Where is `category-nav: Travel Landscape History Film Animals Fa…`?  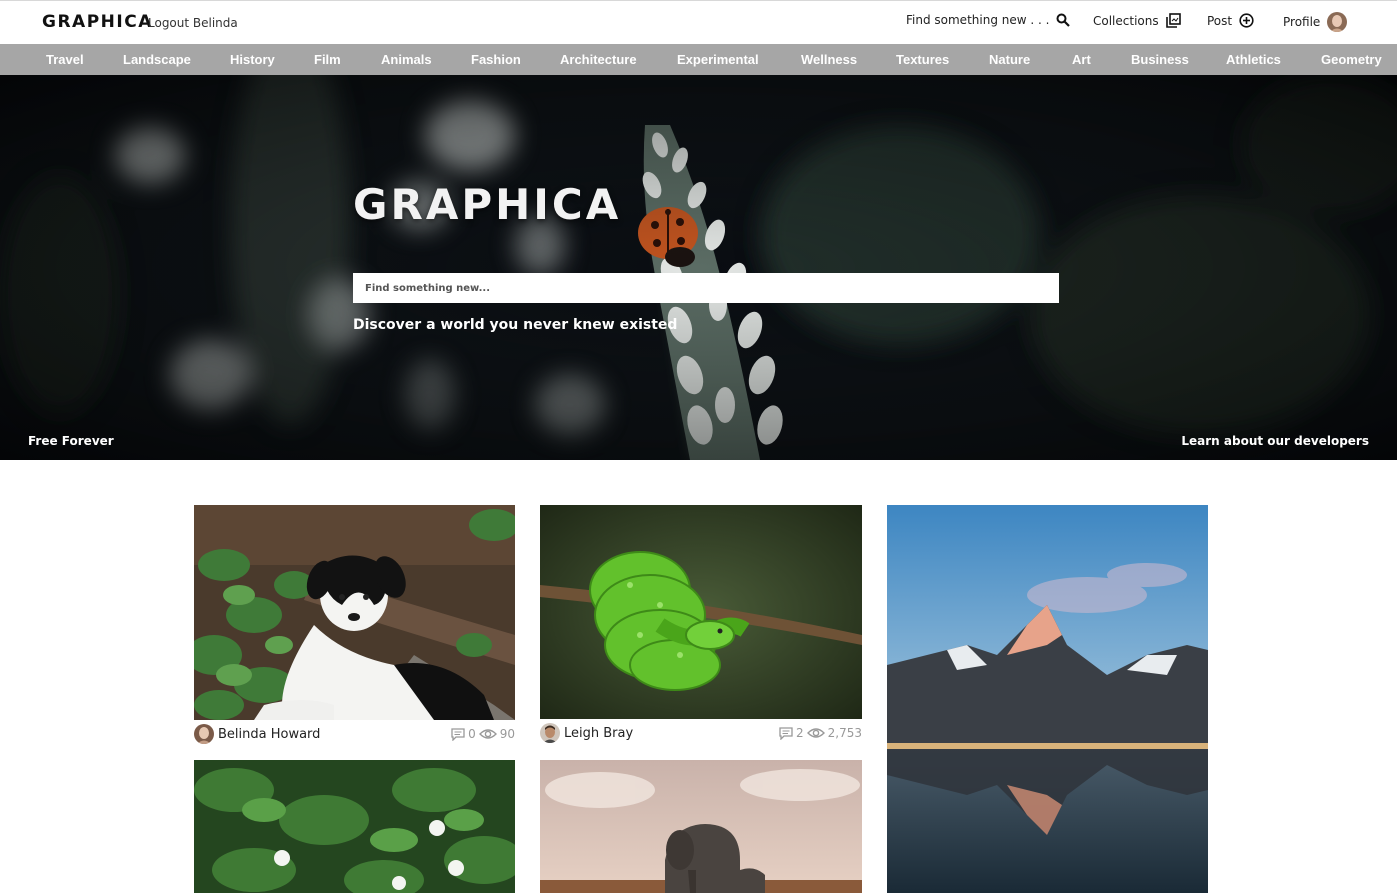 category-nav: Travel Landscape History Film Animals Fa… is located at coordinates (698, 59).